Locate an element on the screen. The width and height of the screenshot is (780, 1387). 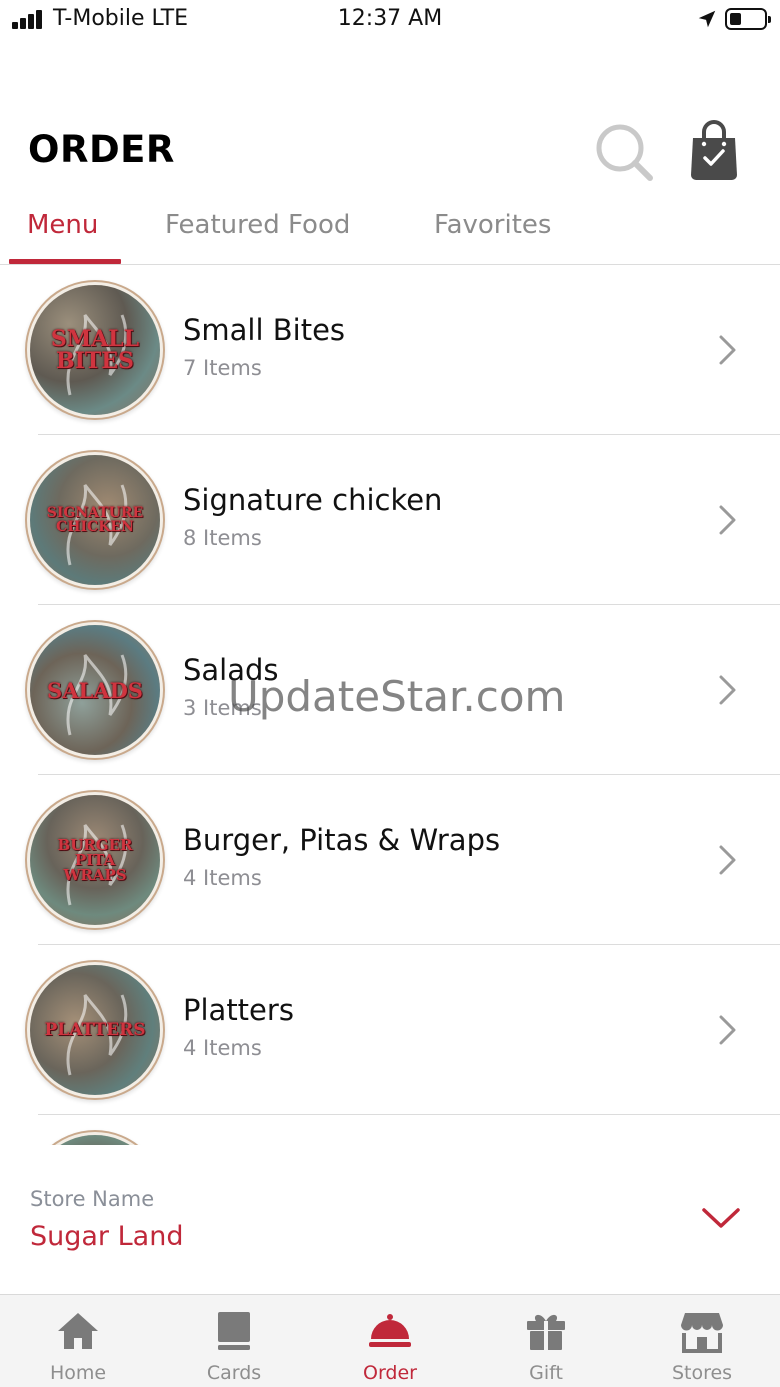
store-name: Sugar Land is located at coordinates (107, 1236).